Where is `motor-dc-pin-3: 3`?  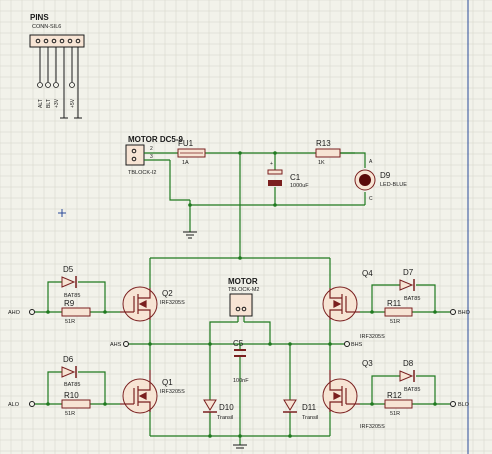 motor-dc-pin-3: 3 is located at coordinates (151, 157).